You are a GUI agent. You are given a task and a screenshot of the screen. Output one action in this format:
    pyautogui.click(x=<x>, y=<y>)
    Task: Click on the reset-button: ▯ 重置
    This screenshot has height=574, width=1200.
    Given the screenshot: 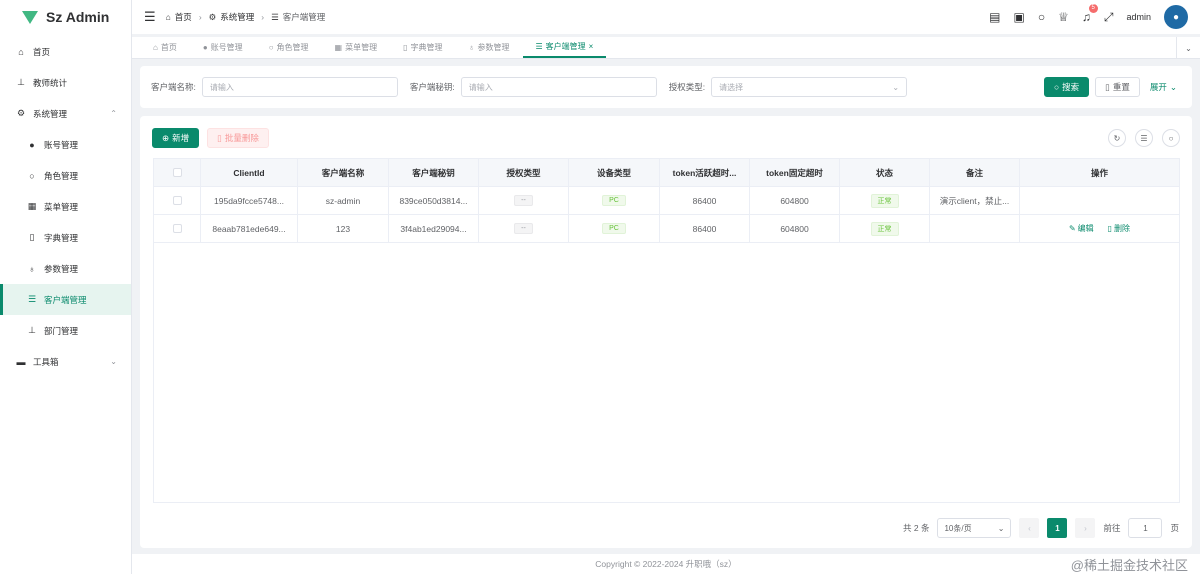 What is the action you would take?
    pyautogui.click(x=1117, y=87)
    